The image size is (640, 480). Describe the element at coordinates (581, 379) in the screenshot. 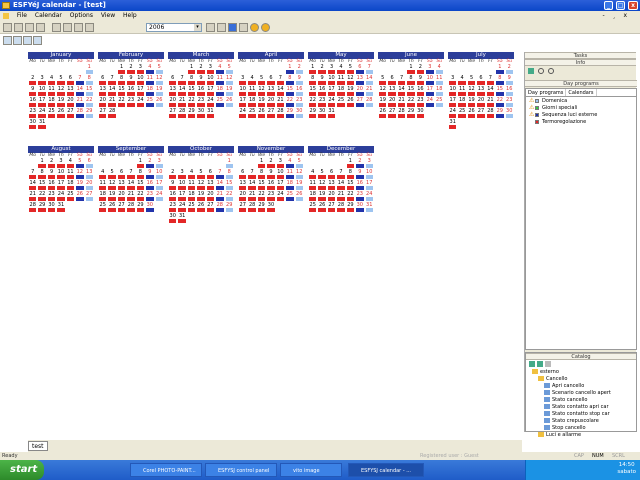

I see `catalog-item: Cancello` at that location.